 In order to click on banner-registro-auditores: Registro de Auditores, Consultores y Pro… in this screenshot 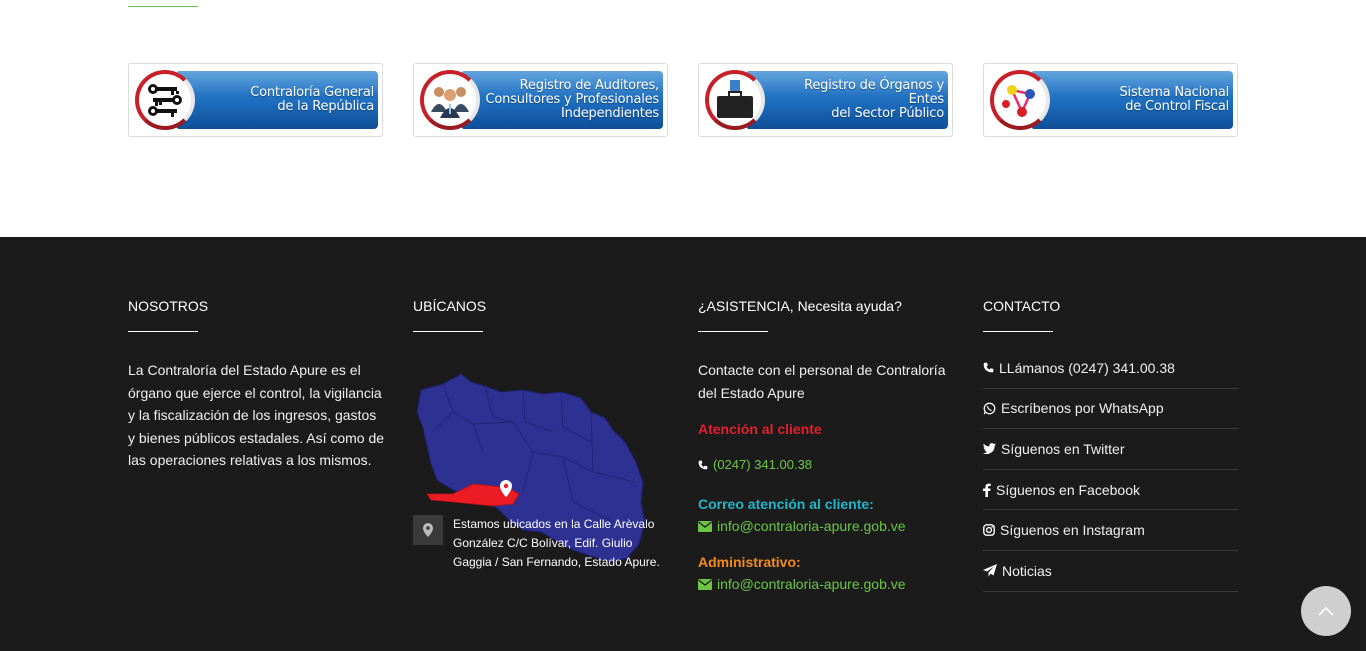, I will do `click(540, 100)`.